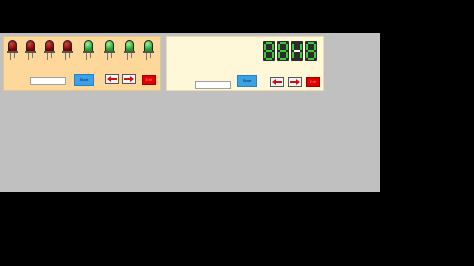  What do you see at coordinates (82, 63) in the screenshot?
I see `led-panel: Start Exit` at bounding box center [82, 63].